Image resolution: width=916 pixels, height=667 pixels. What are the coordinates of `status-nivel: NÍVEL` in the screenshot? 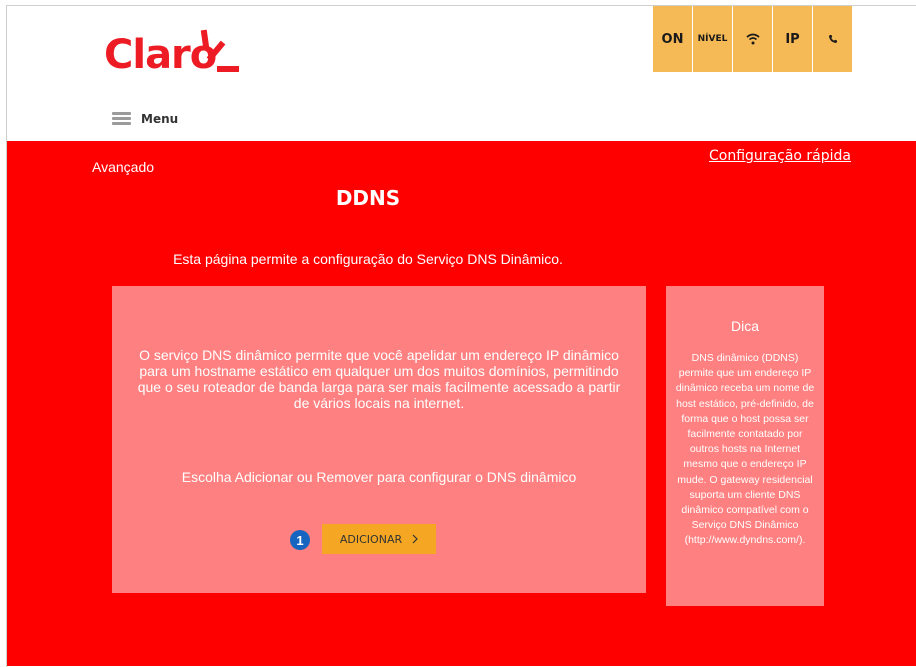 It's located at (712, 39).